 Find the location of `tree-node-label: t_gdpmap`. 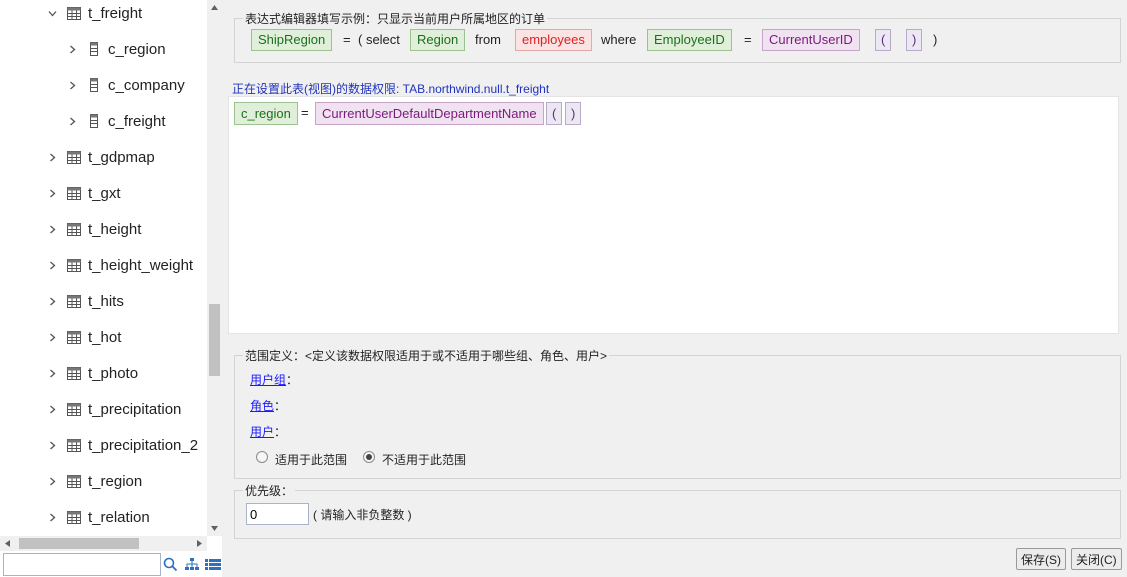

tree-node-label: t_gdpmap is located at coordinates (121, 157).